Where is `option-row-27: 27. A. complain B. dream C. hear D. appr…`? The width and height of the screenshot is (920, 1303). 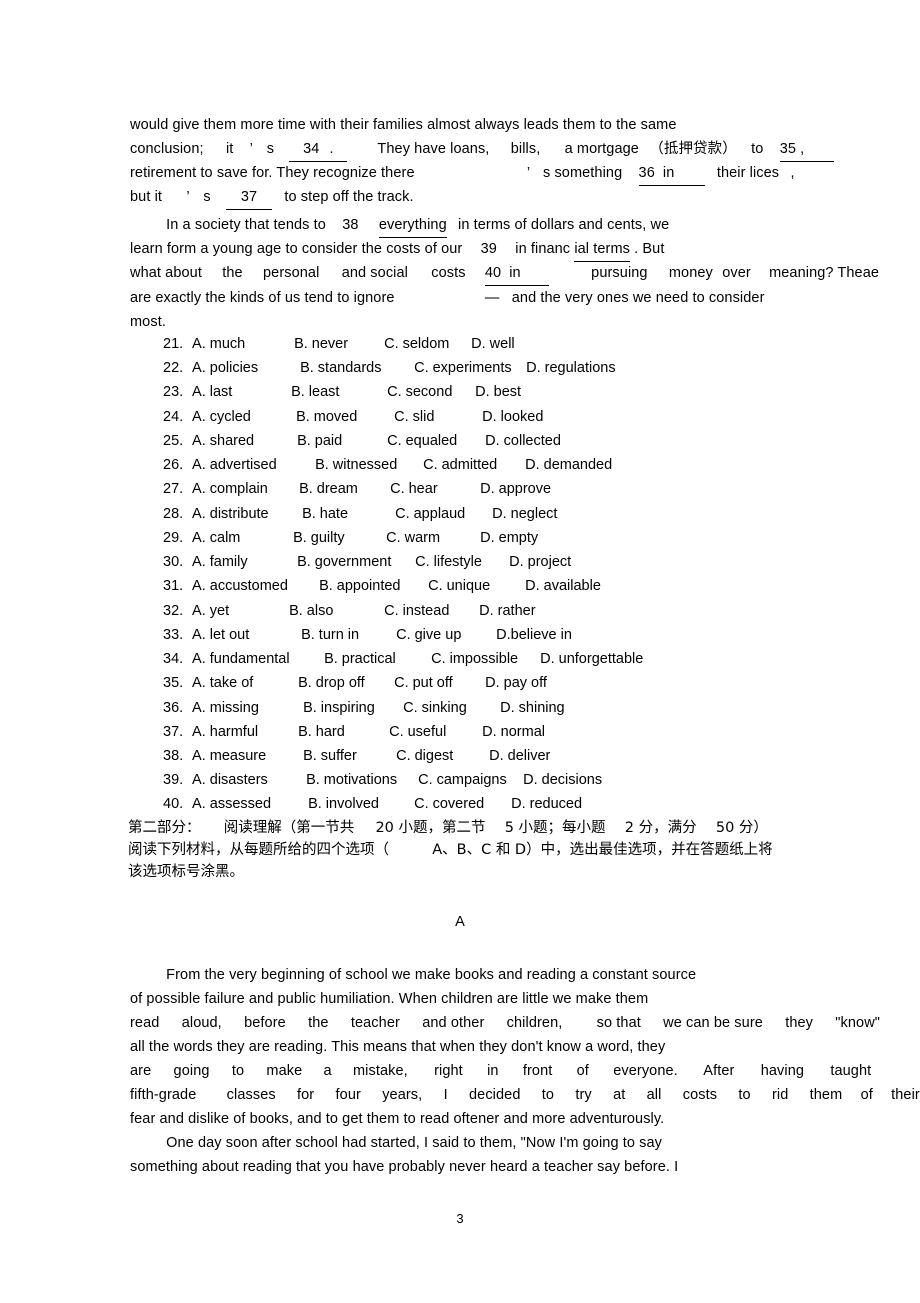
option-row-27: 27. A. complain B. dream C. hear D. appr… is located at coordinates (357, 489).